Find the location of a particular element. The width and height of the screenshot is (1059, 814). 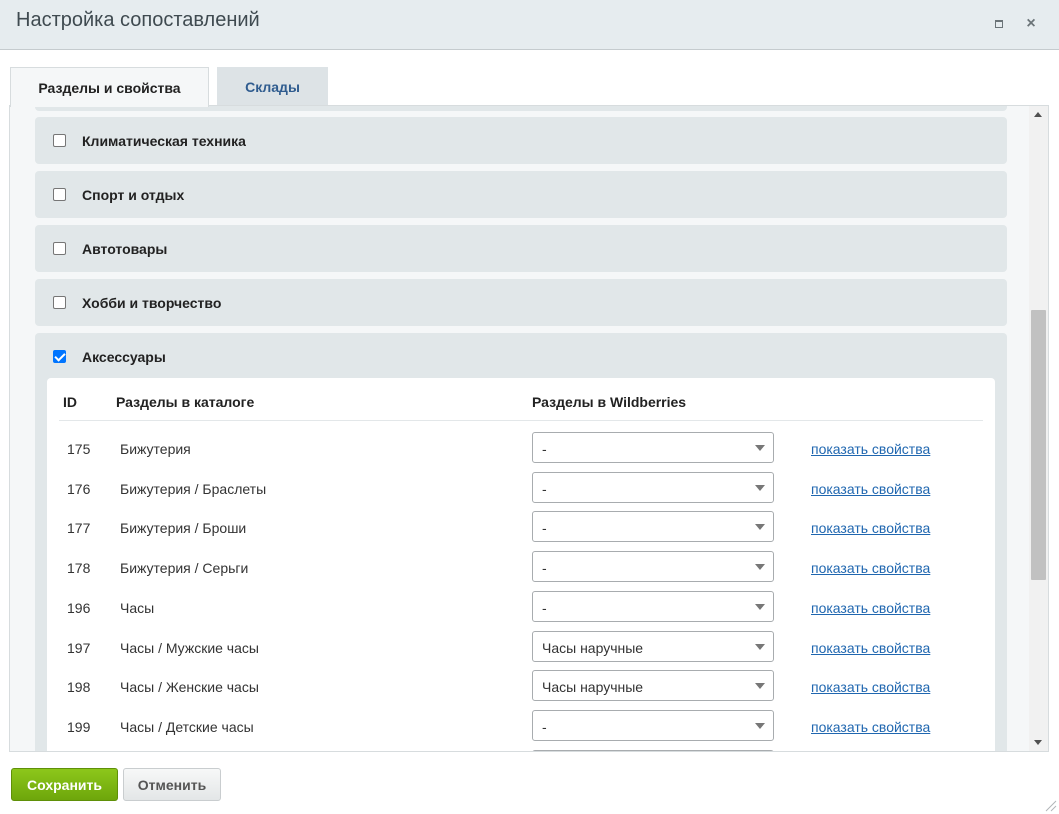

section-header: Климатическая техника is located at coordinates (521, 140).